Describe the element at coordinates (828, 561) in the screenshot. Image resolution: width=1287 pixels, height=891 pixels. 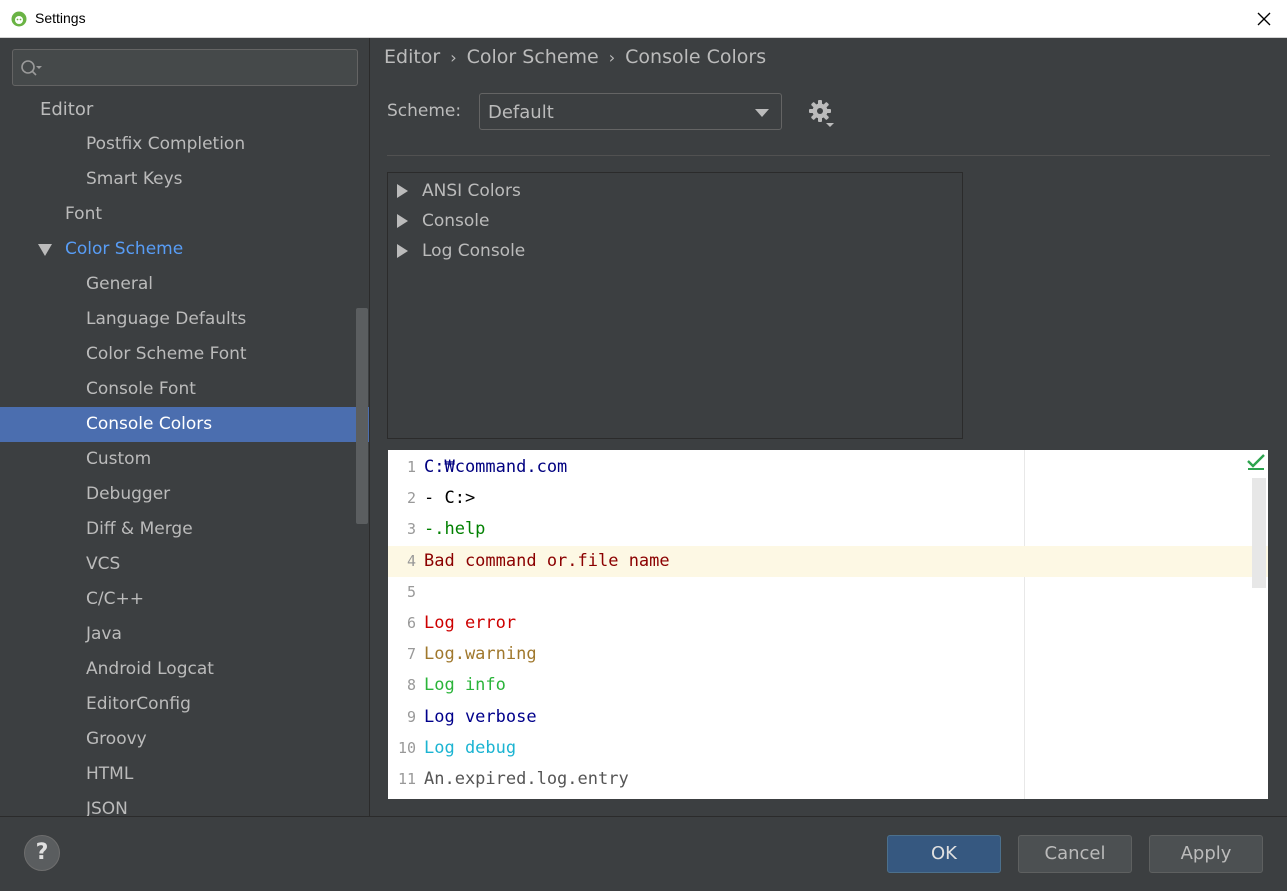
I see `code-line: 4 Bad command or.file name` at that location.